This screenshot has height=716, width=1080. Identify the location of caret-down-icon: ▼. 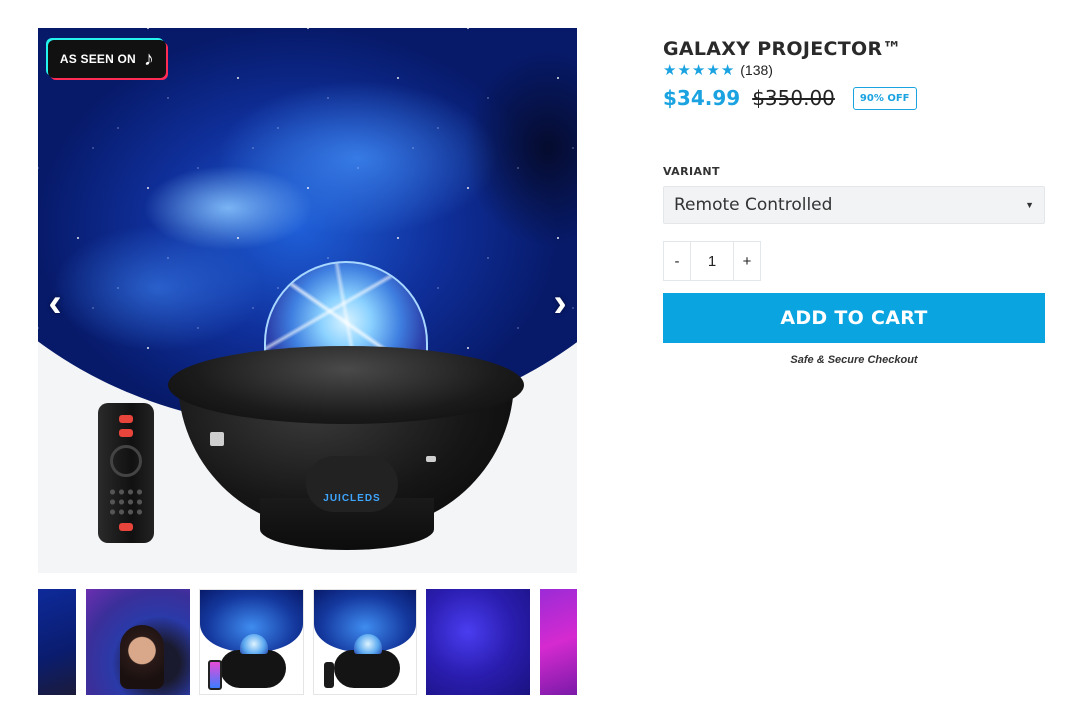
(1029, 205).